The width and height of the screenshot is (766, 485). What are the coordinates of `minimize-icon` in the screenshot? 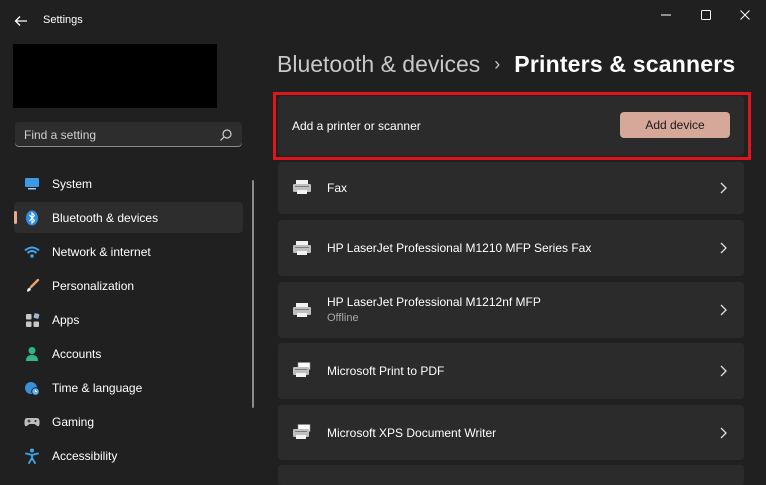 It's located at (666, 15).